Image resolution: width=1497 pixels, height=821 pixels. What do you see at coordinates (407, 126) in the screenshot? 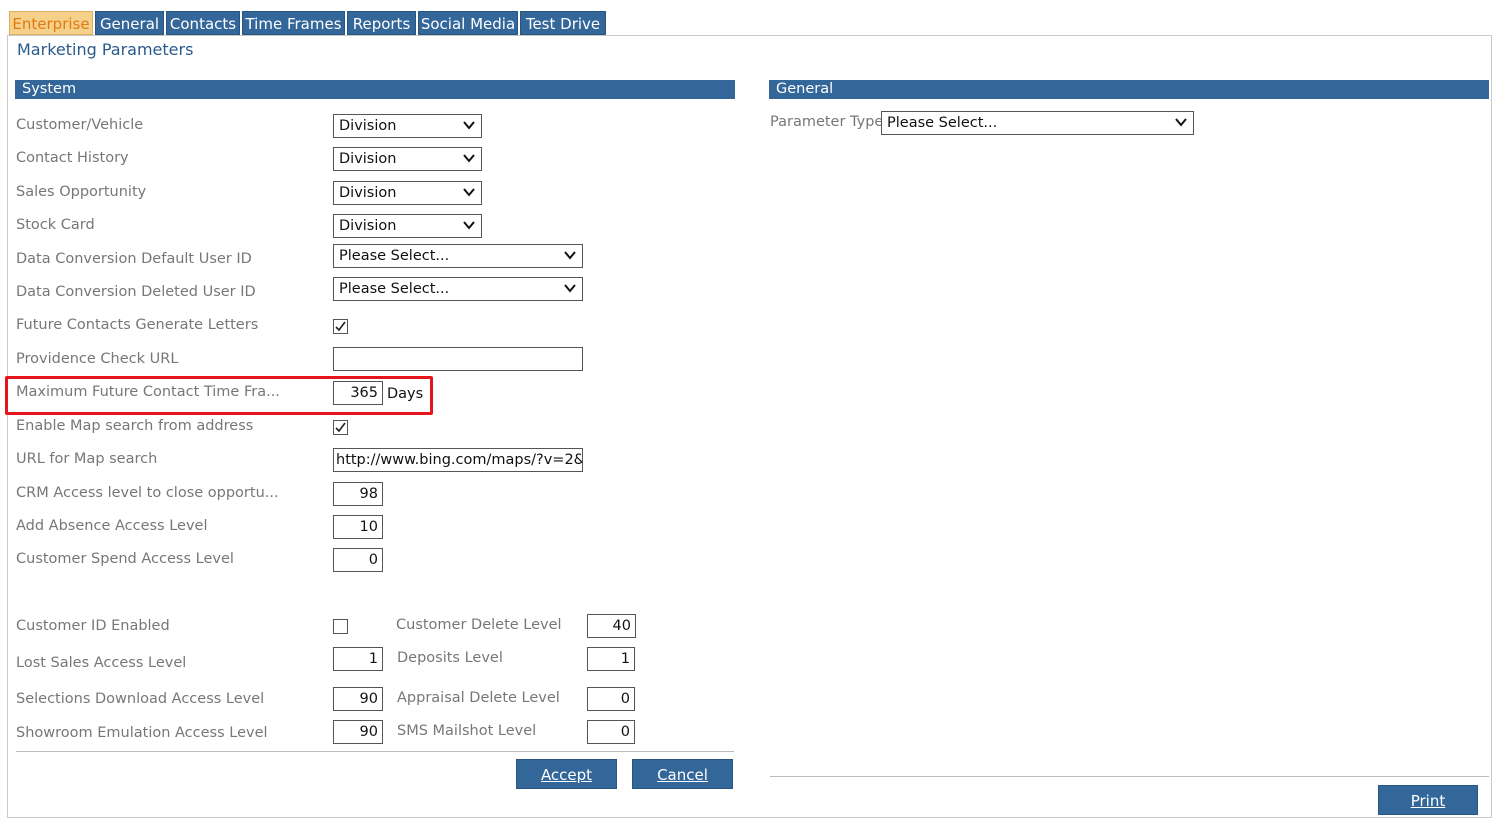
I see `customer-vehicle-select: Division` at bounding box center [407, 126].